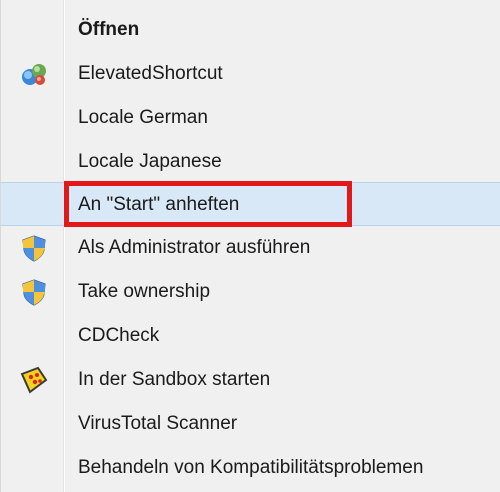 The width and height of the screenshot is (500, 492). What do you see at coordinates (144, 291) in the screenshot?
I see `menu-item-label: Take ownership` at bounding box center [144, 291].